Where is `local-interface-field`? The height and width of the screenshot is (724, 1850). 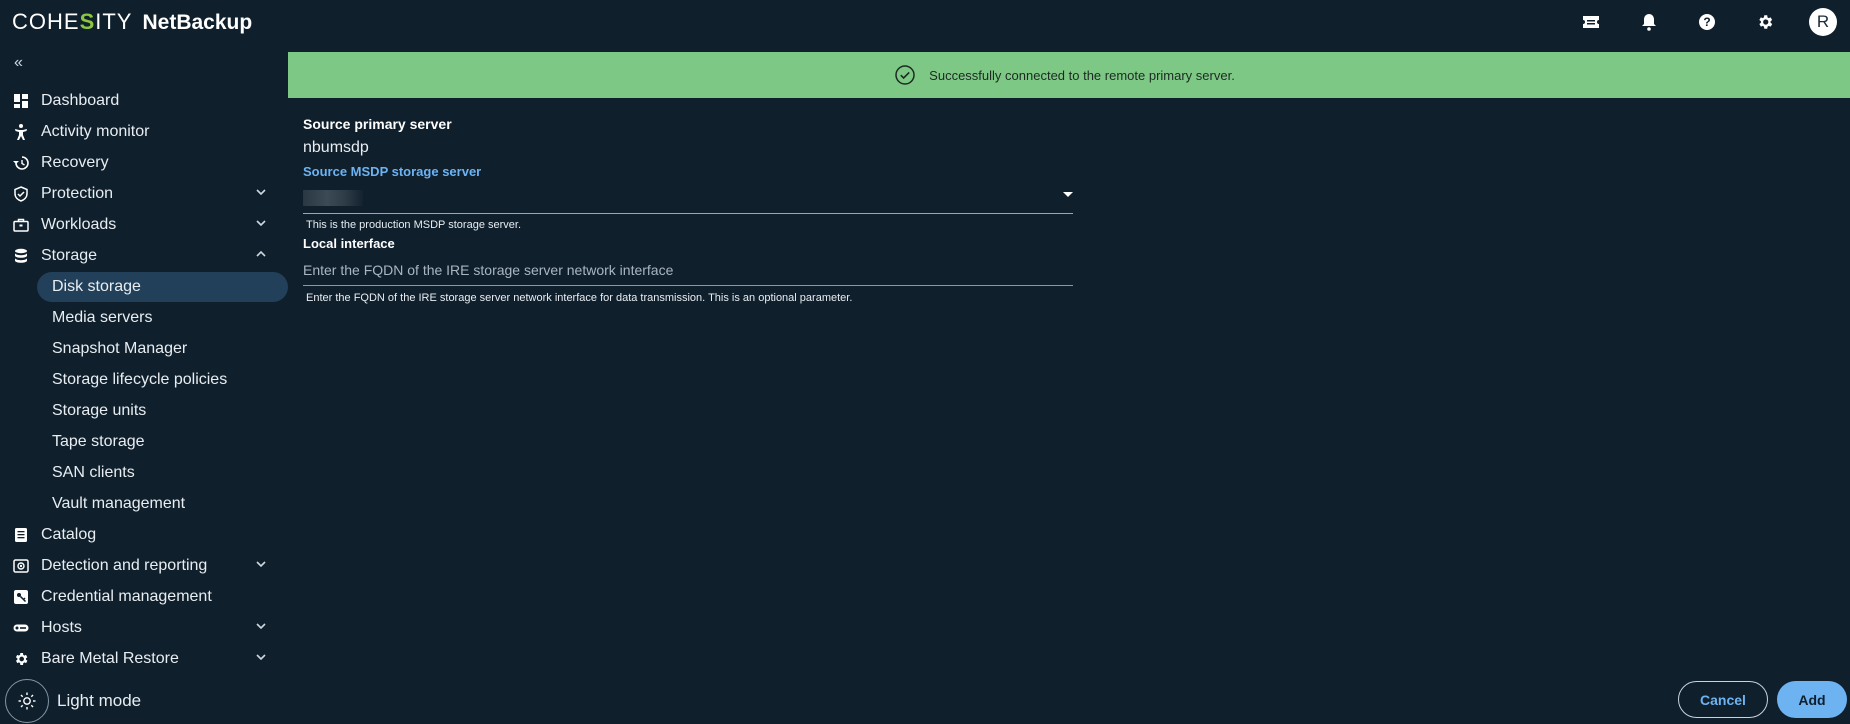 local-interface-field is located at coordinates (688, 270).